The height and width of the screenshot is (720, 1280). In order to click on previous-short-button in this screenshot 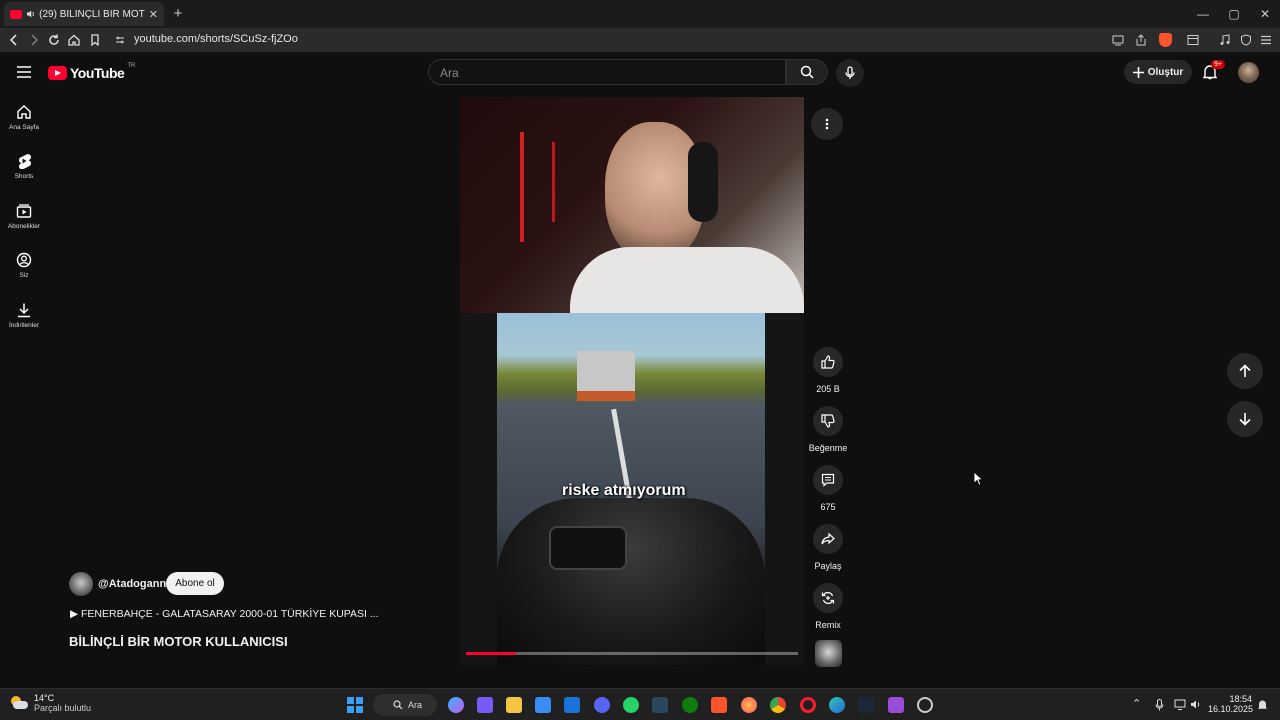, I will do `click(1245, 371)`.